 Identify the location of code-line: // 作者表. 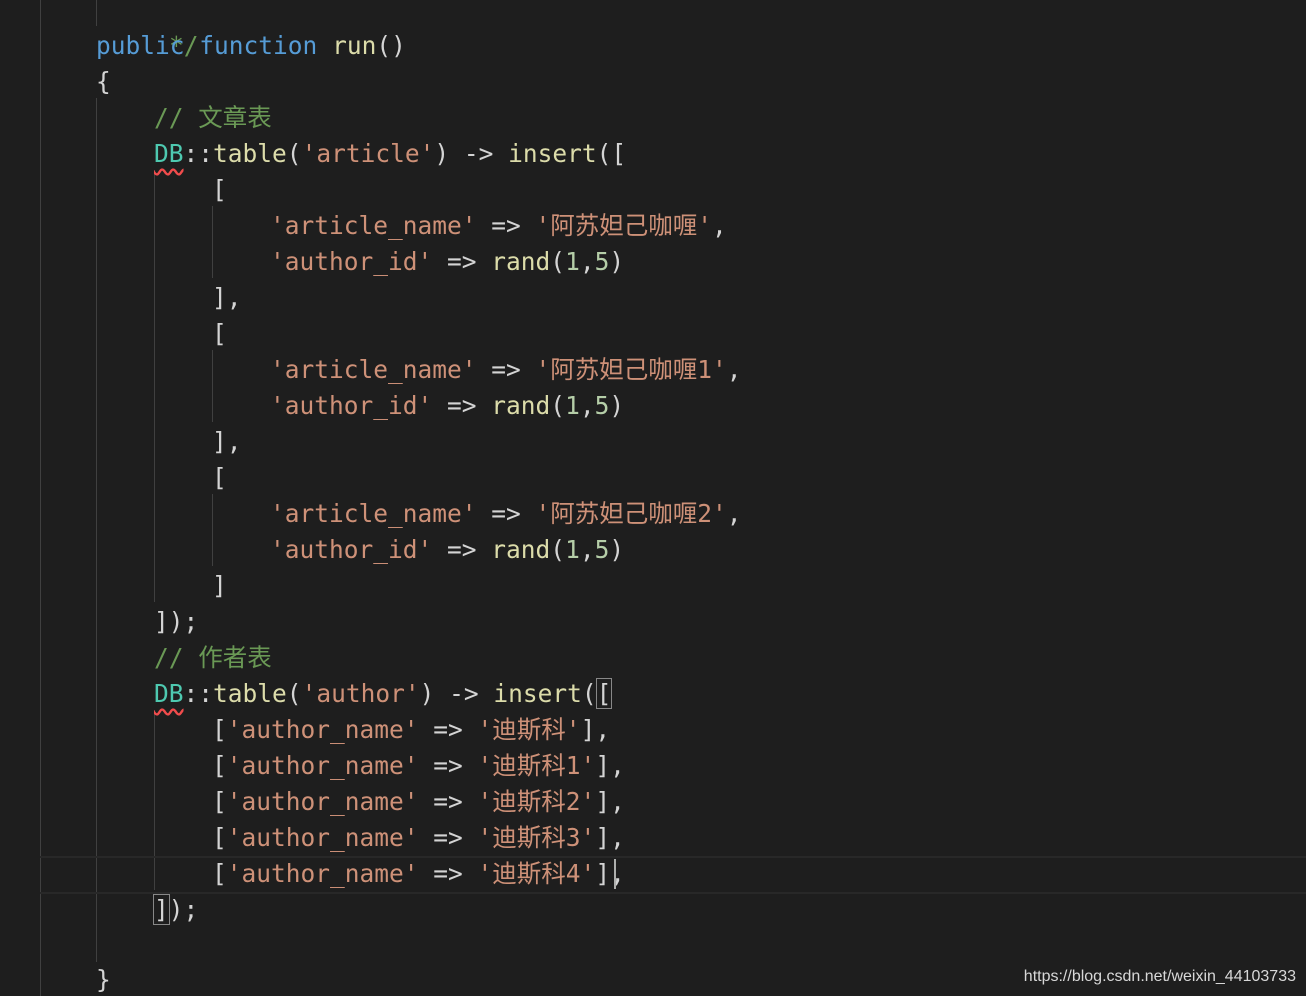
(213, 658).